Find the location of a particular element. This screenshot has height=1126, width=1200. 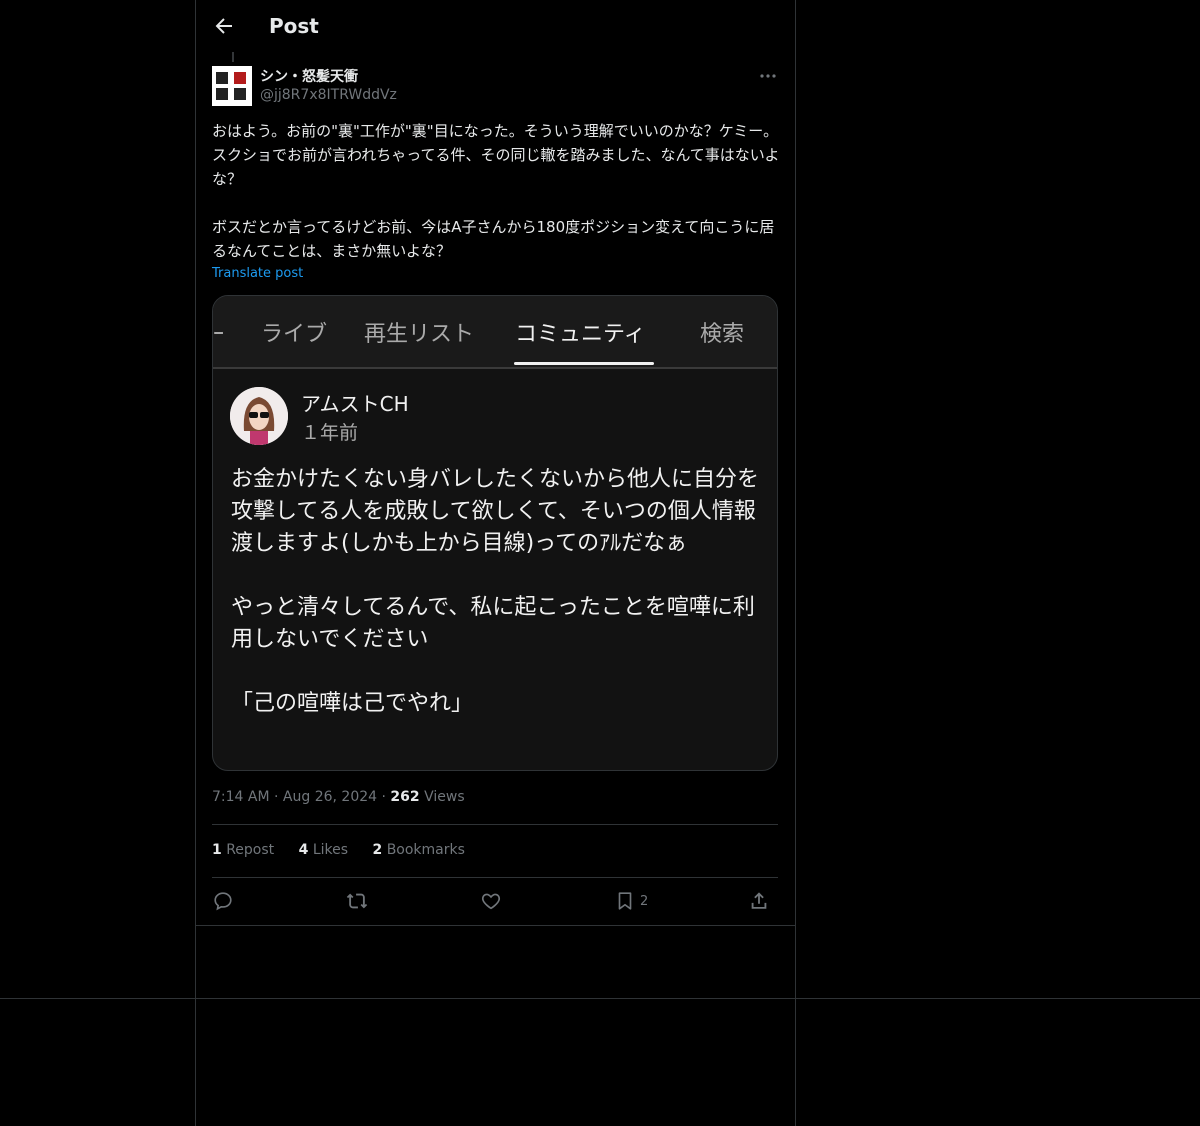

bookmark-count: 2 is located at coordinates (644, 901).